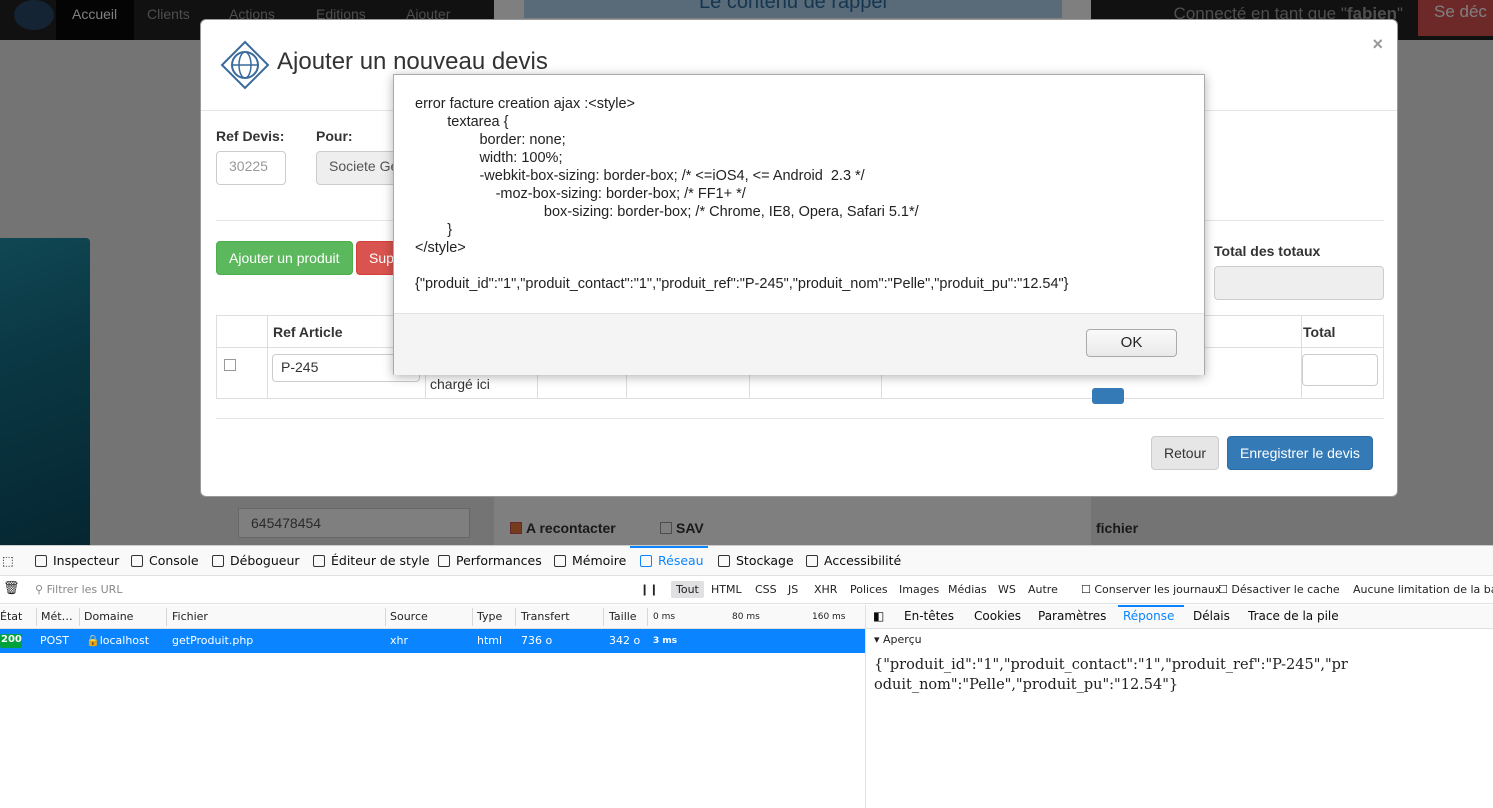  What do you see at coordinates (929, 616) in the screenshot?
I see `tab-headers: En-têtes` at bounding box center [929, 616].